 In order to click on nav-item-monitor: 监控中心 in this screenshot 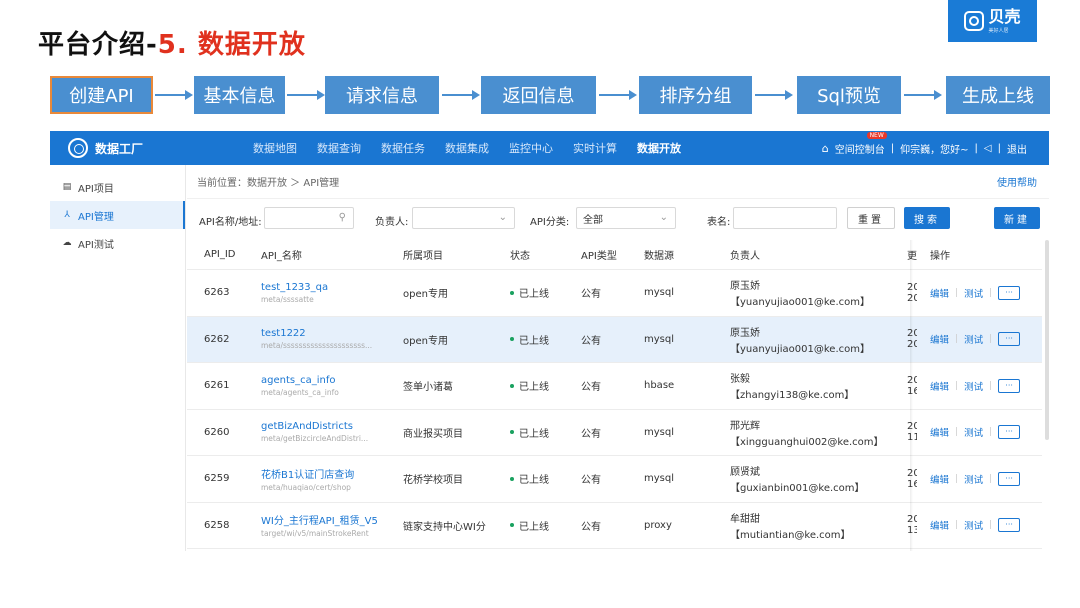, I will do `click(531, 148)`.